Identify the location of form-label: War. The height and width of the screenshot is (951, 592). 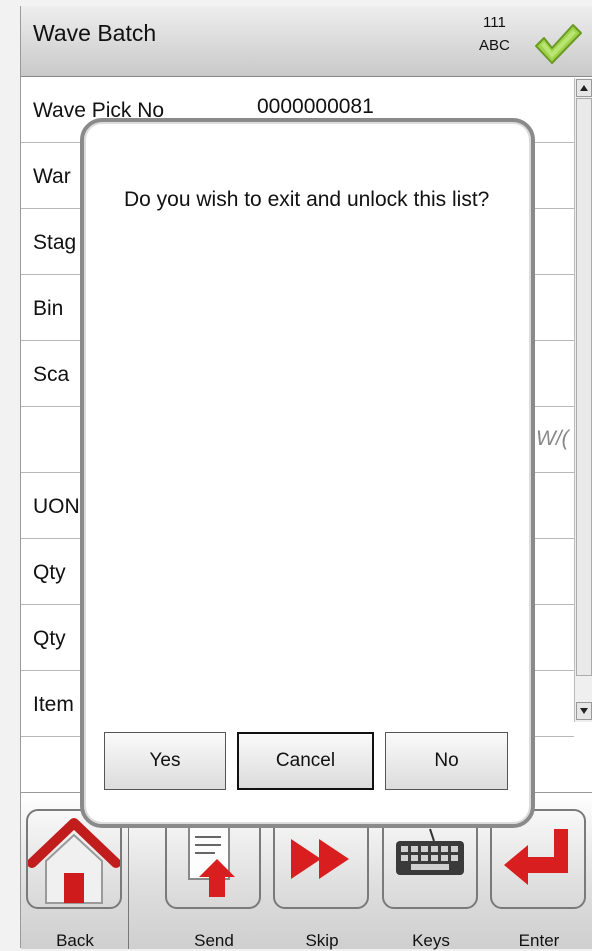
(52, 176).